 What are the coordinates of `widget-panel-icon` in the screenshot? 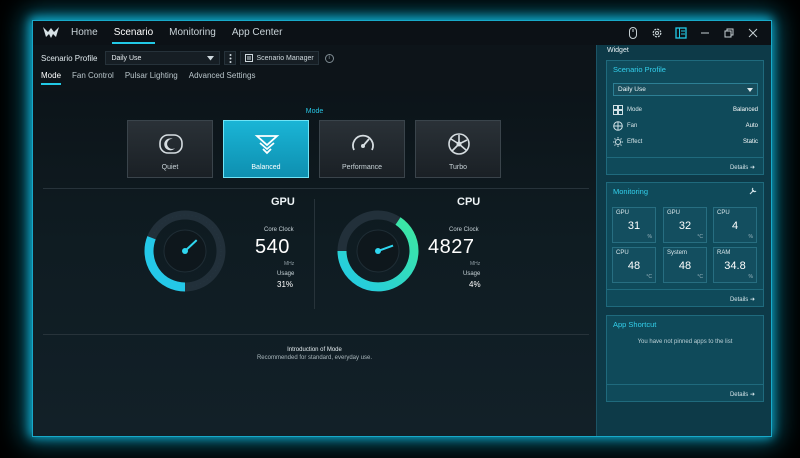 It's located at (681, 33).